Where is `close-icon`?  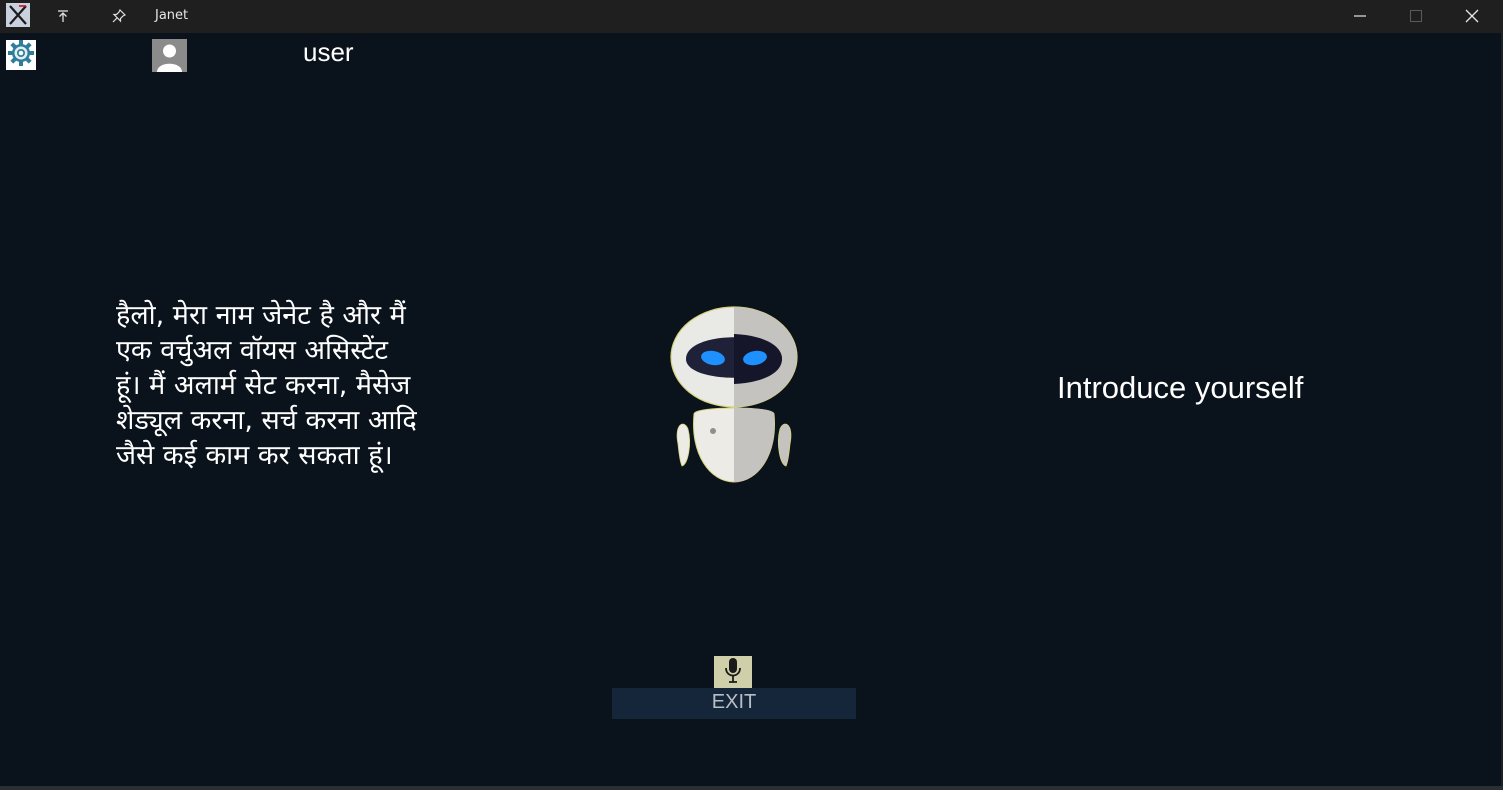
close-icon is located at coordinates (1472, 16).